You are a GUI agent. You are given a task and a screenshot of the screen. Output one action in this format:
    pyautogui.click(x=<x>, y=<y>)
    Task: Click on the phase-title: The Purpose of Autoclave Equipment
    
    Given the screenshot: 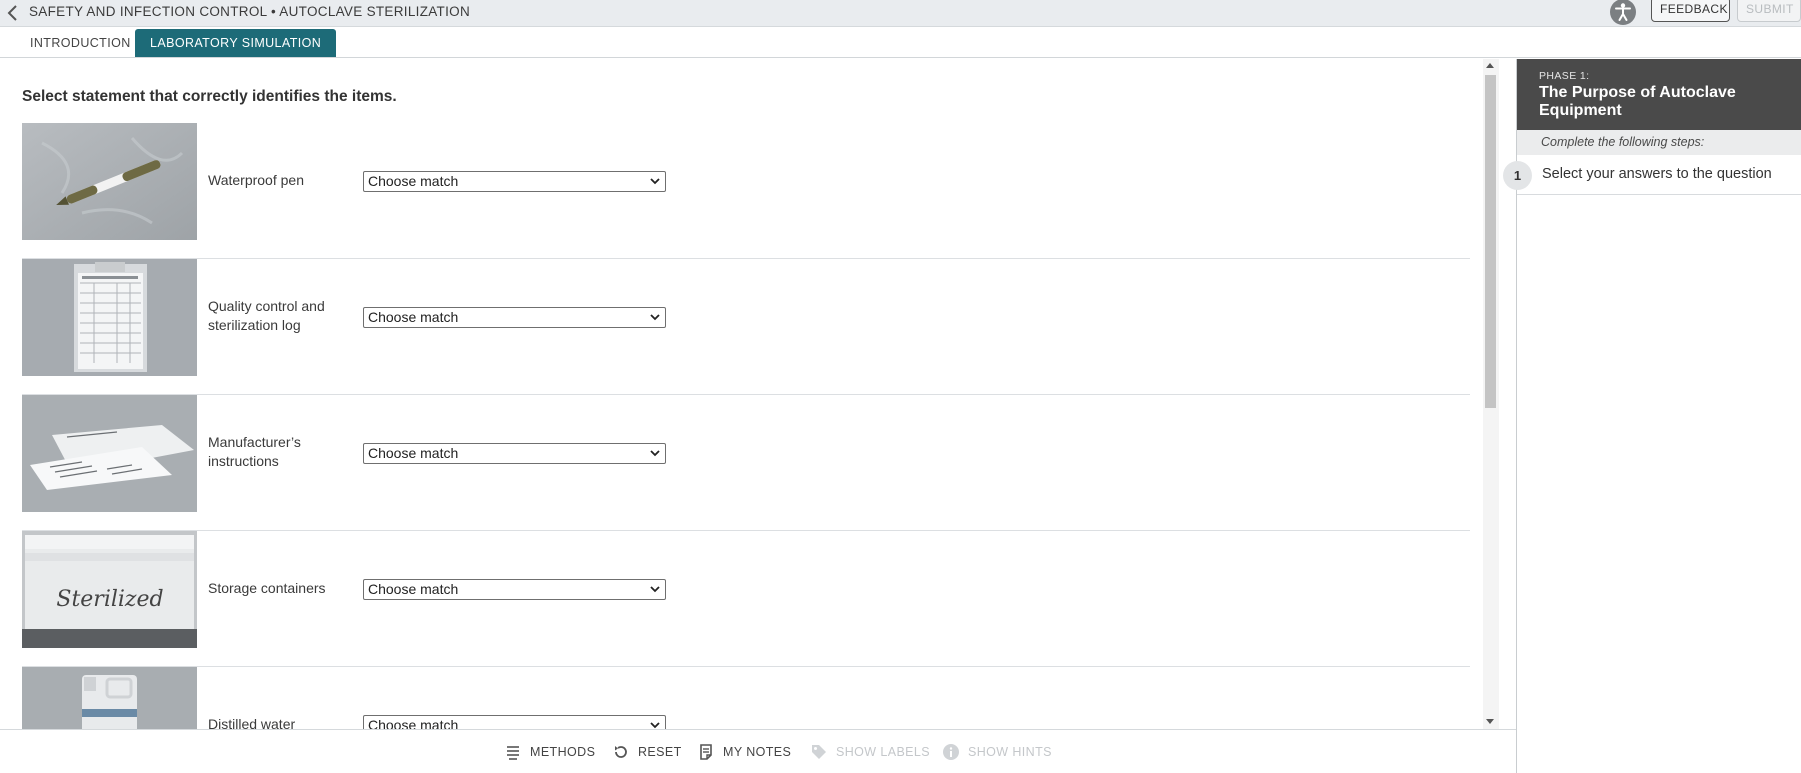 What is the action you would take?
    pyautogui.click(x=1637, y=101)
    